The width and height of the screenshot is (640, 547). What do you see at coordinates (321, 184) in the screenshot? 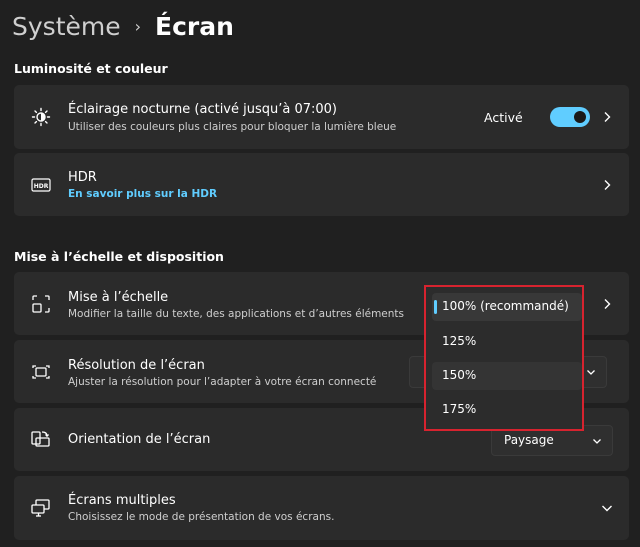
I see `hdr-card: HDR HDR En savoir plus sur la HDR` at bounding box center [321, 184].